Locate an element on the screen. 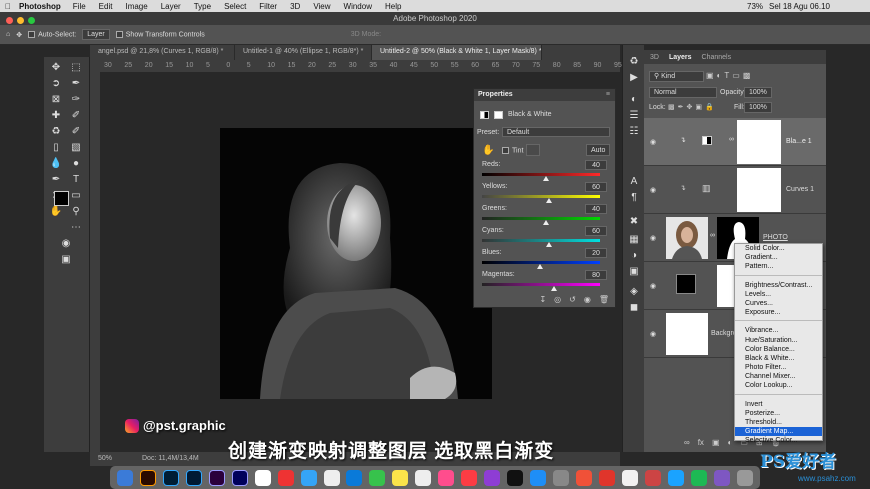 The height and width of the screenshot is (489, 870). lightroom-icon is located at coordinates (193, 477).